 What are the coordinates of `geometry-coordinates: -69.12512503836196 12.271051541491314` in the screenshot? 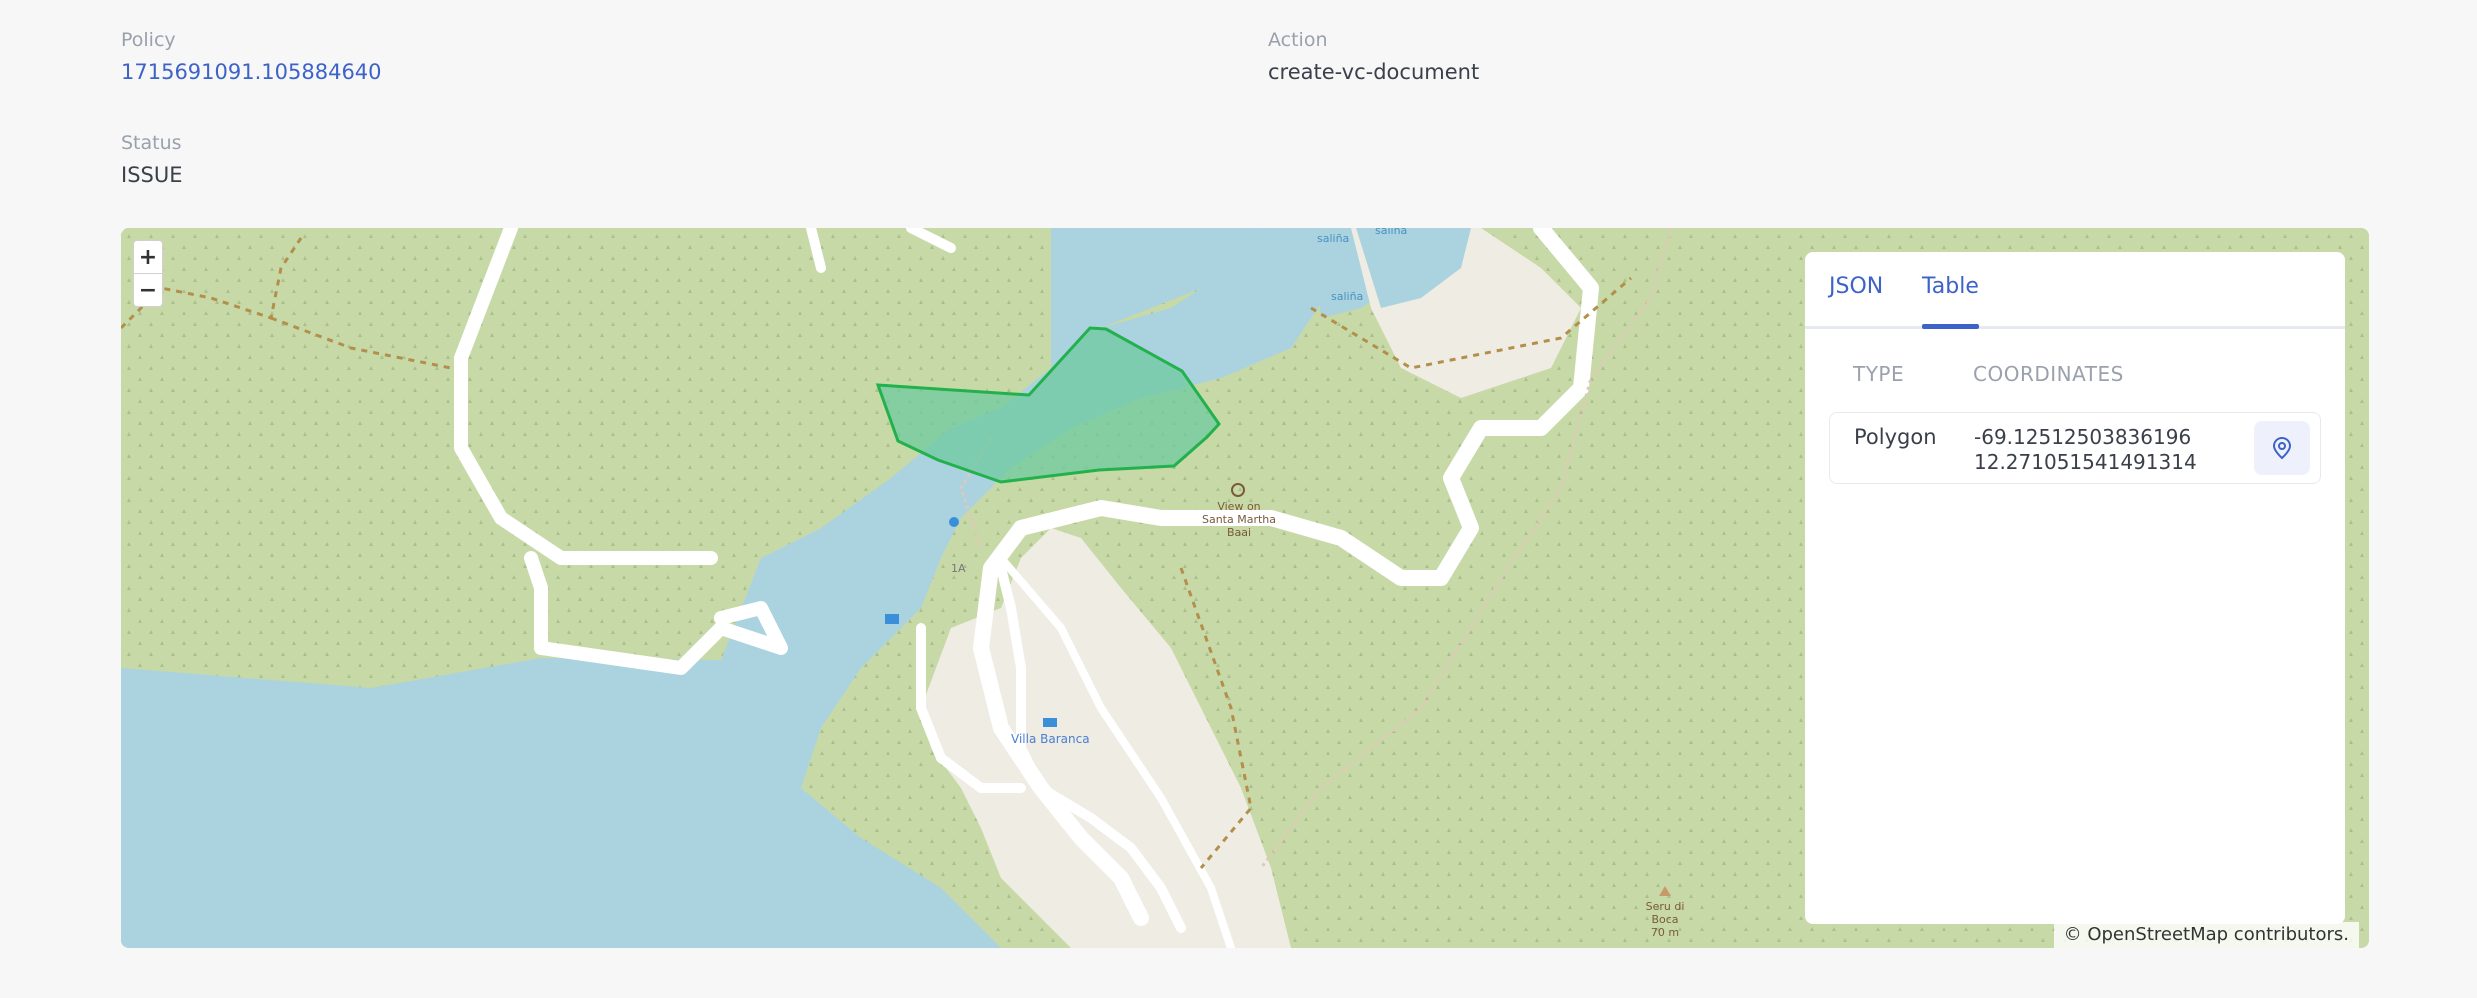 It's located at (2085, 450).